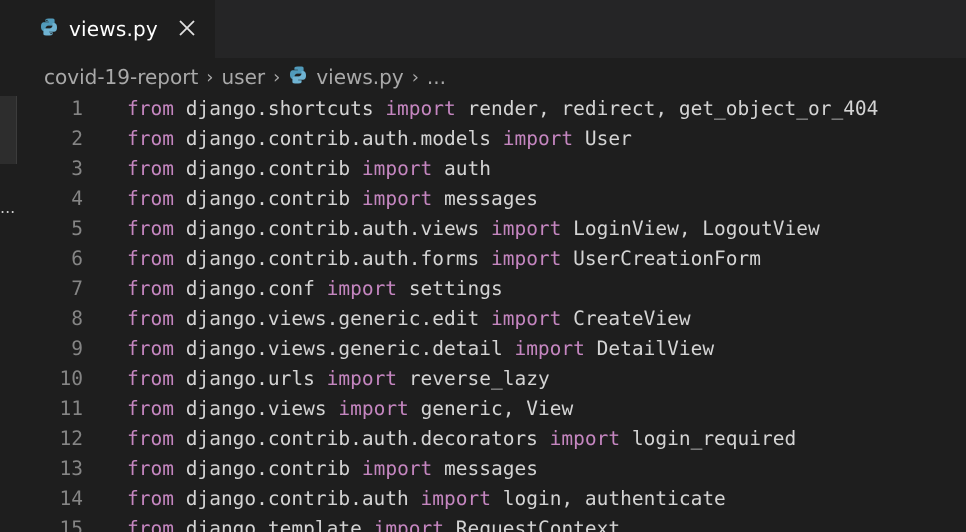 Image resolution: width=966 pixels, height=532 pixels. I want to click on line-number: 15, so click(71, 524).